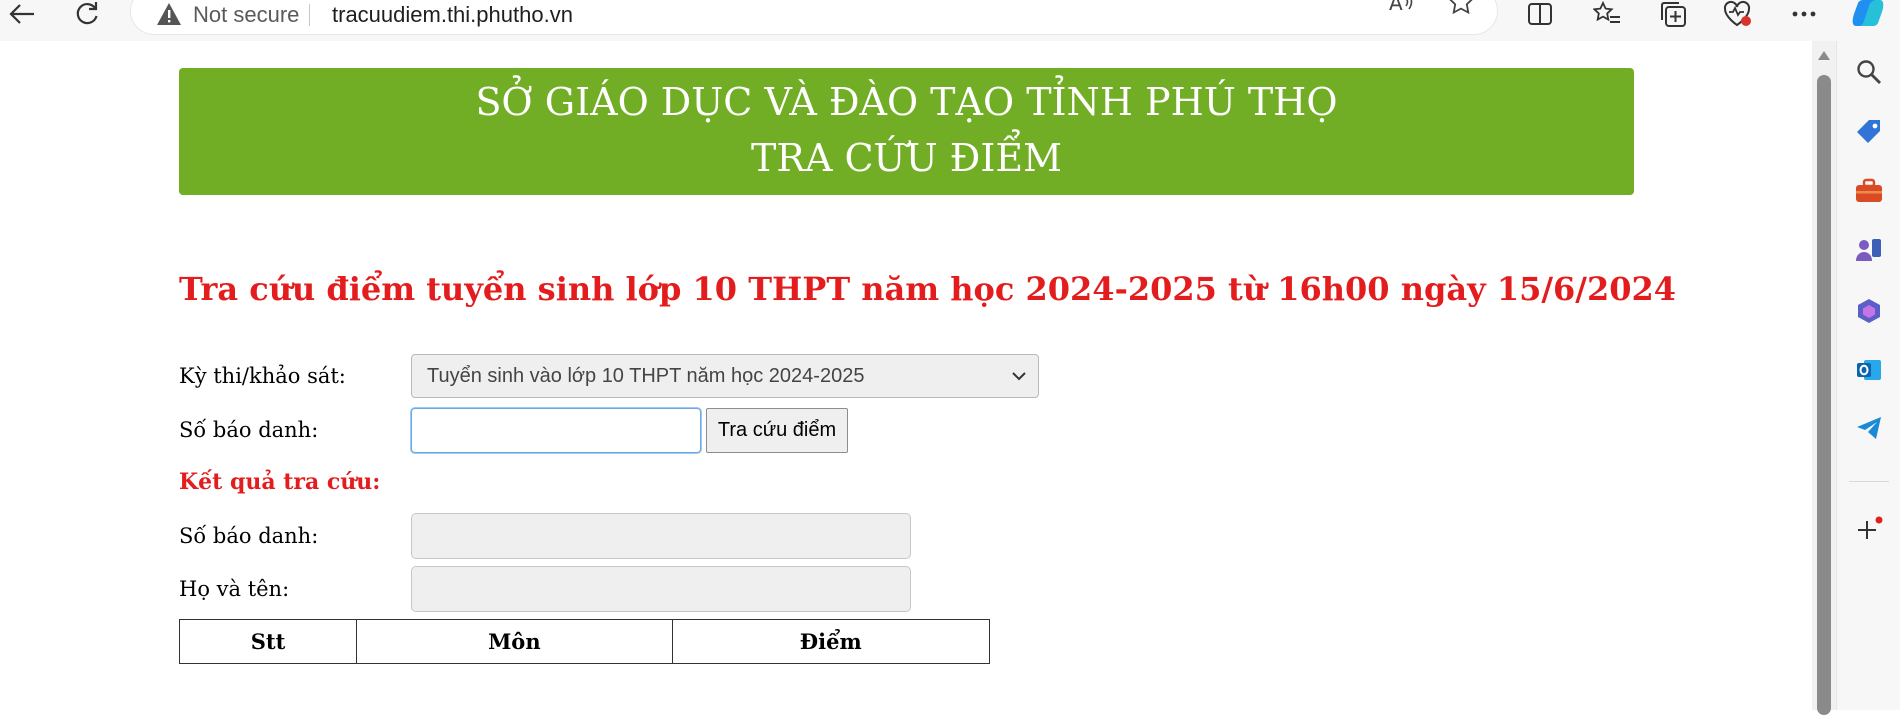 This screenshot has height=715, width=1900. I want to click on result-title: Kết quả tra cứu:, so click(280, 482).